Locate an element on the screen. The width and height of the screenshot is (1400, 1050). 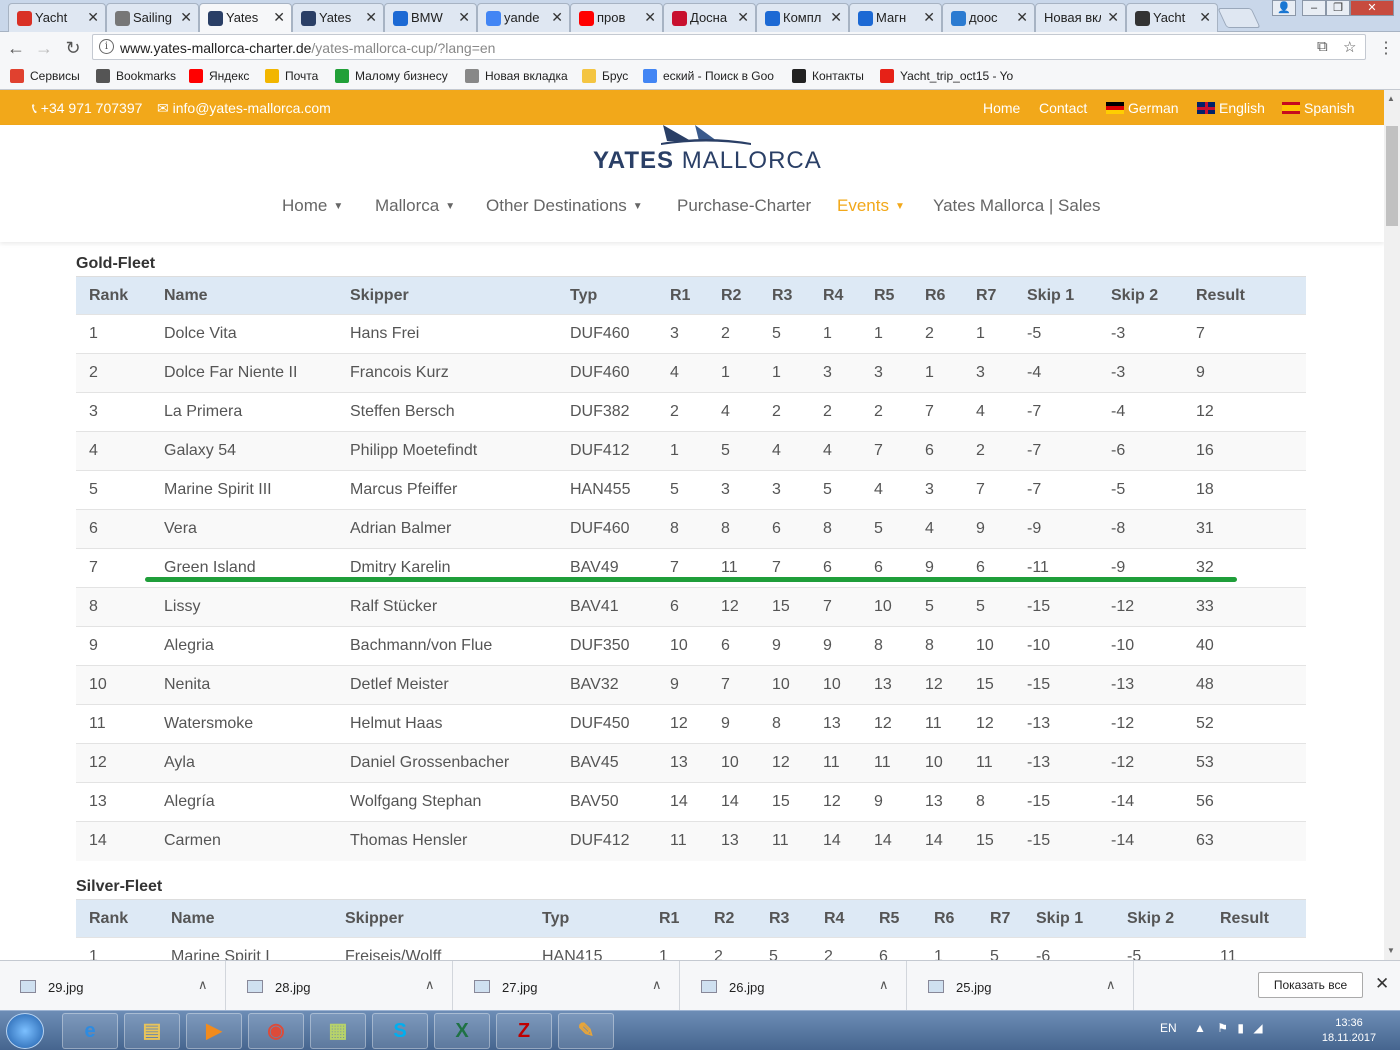
download-item: 27.jpg ∧ is located at coordinates (567, 986).